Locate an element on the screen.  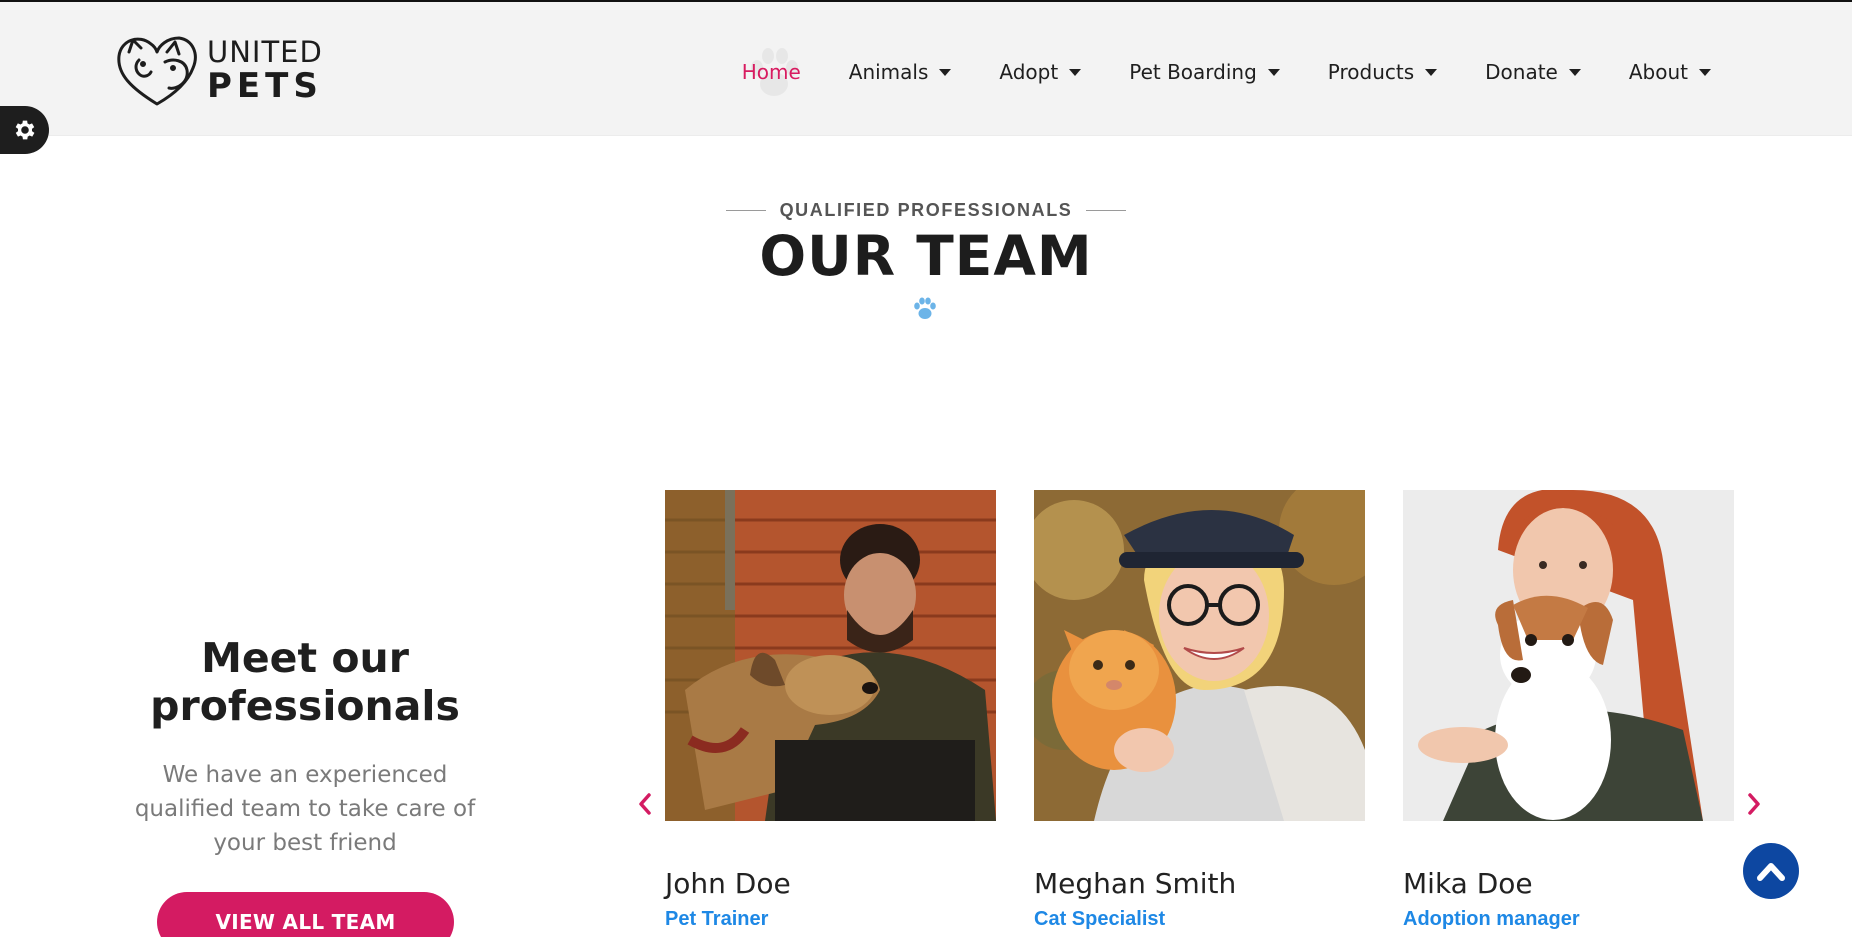
settings-toggle is located at coordinates (24, 130).